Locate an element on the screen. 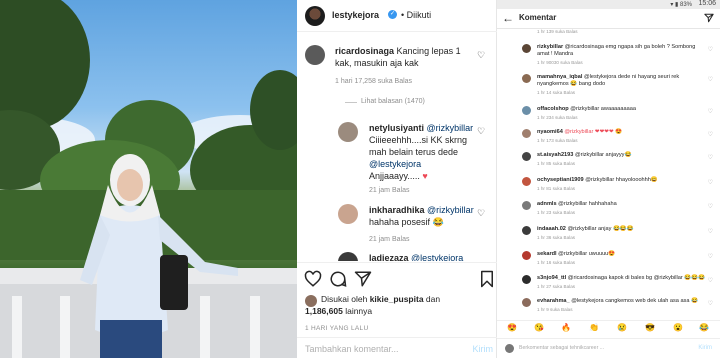  liked-by-text: Disukai oleh kikie_puspita dan is located at coordinates (406, 299).